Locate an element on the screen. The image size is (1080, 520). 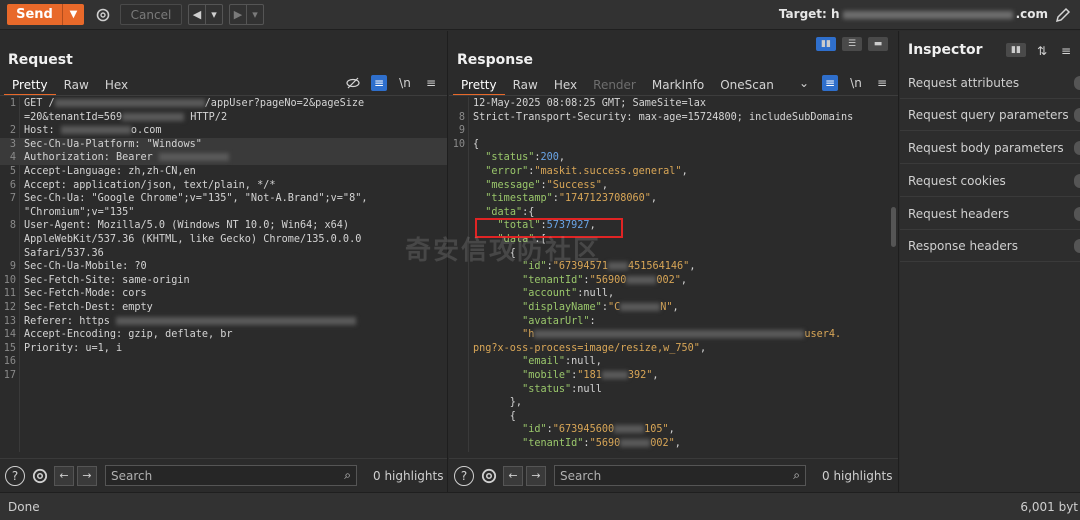
response-search-prev-arrow-icon: ← is located at coordinates (513, 475).